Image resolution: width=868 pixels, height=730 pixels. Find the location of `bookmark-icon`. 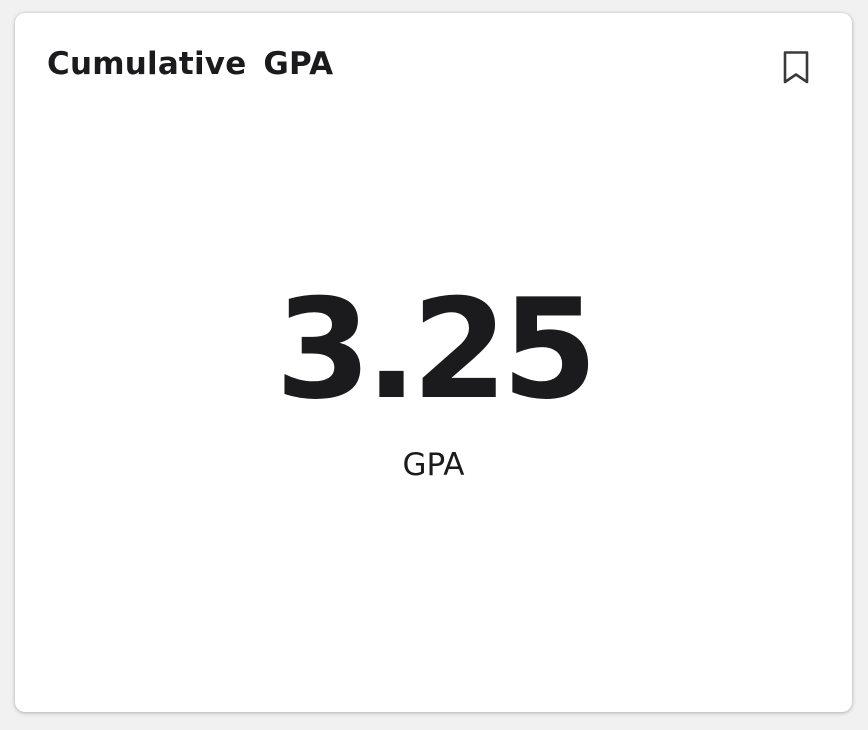

bookmark-icon is located at coordinates (796, 67).